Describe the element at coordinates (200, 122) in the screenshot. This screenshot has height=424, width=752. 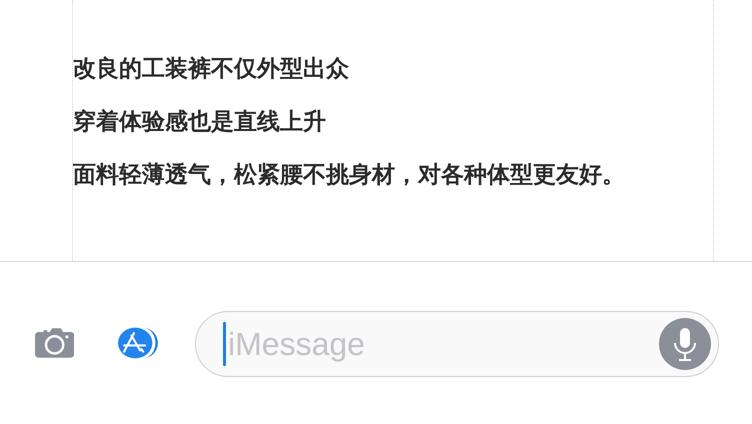
I see `message-text: 穿着体验感也是直线上升` at that location.